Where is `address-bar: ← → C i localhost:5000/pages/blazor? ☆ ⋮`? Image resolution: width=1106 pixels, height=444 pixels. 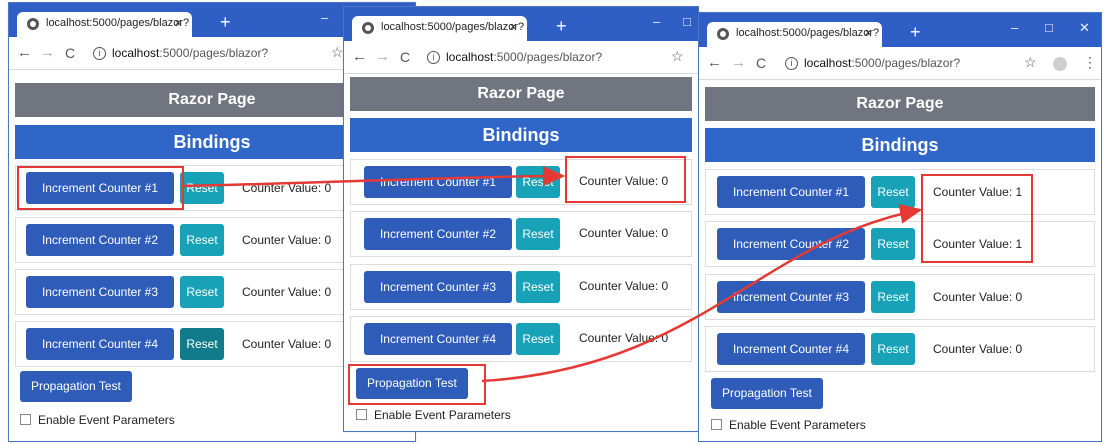 address-bar: ← → C i localhost:5000/pages/blazor? ☆ ⋮ is located at coordinates (900, 63).